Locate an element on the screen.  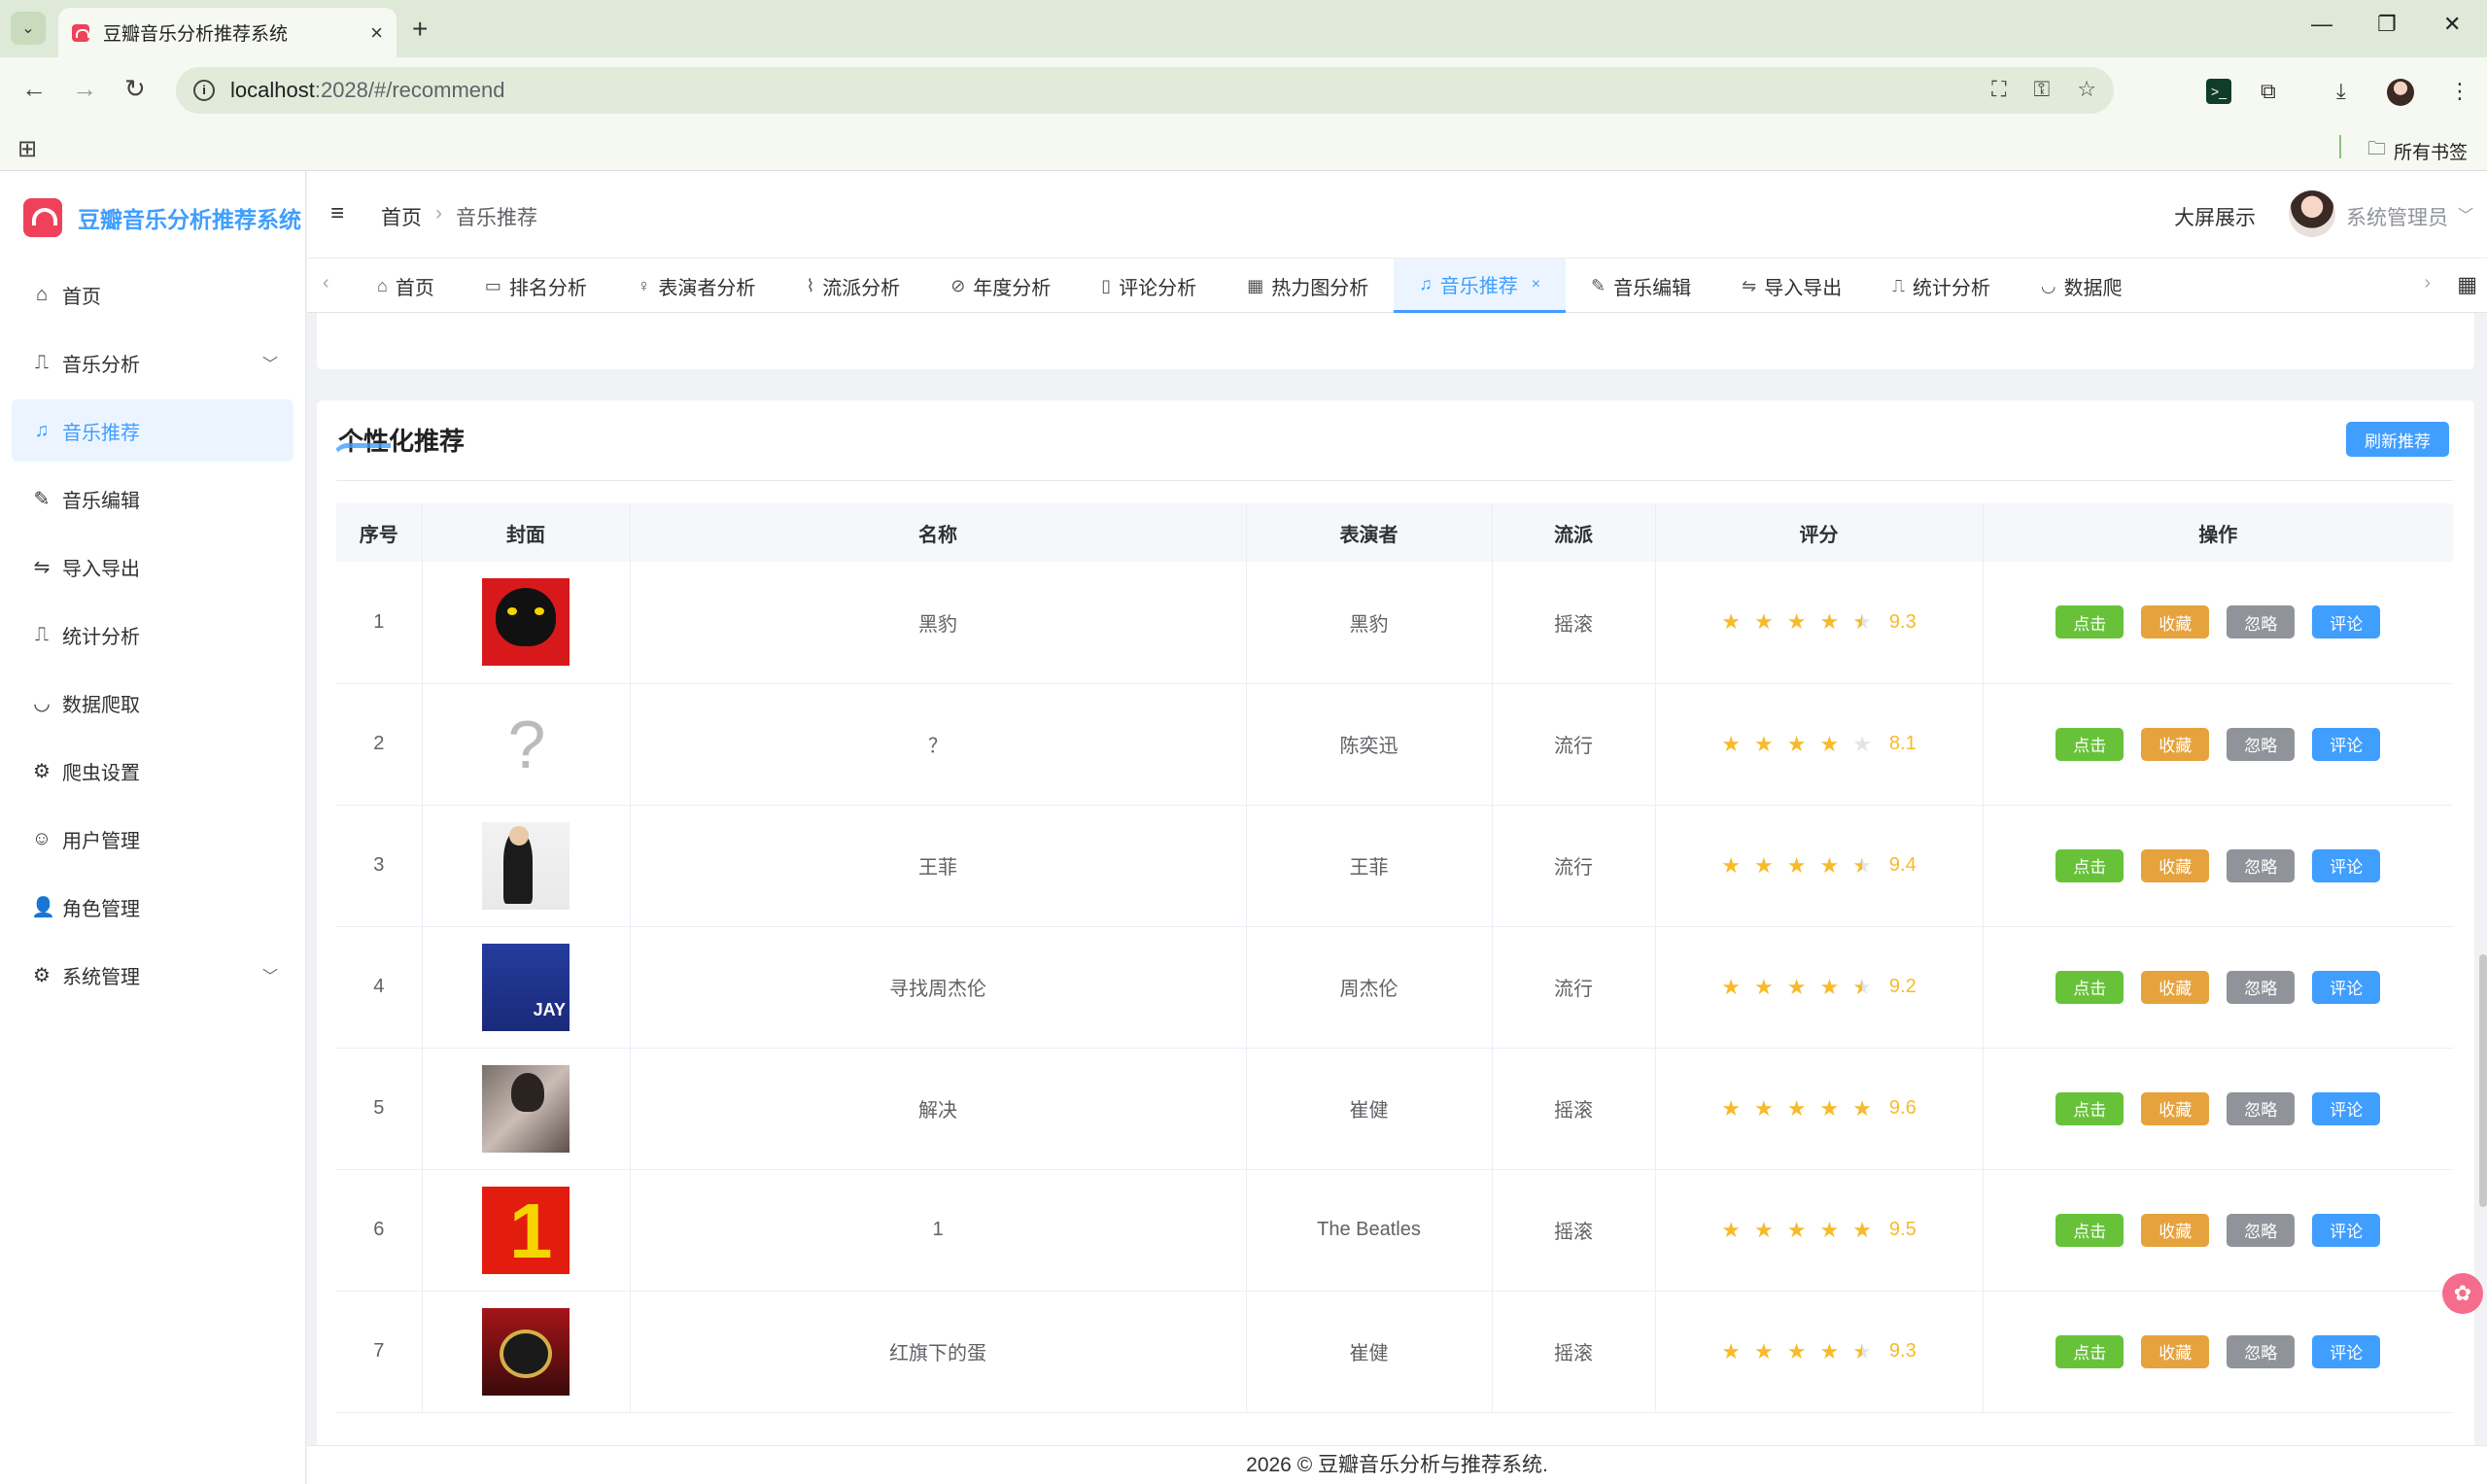
star-bookmark-icon: ☆ is located at coordinates (2086, 89).